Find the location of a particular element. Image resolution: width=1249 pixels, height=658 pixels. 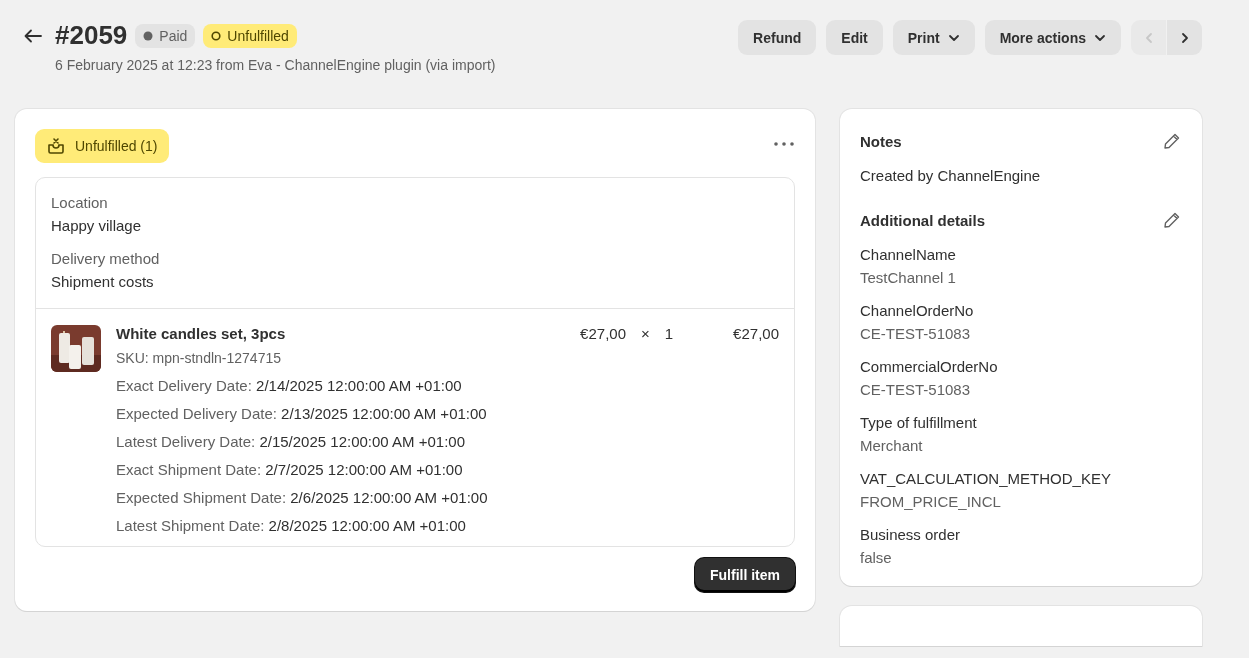

detail-value: false is located at coordinates (876, 557).